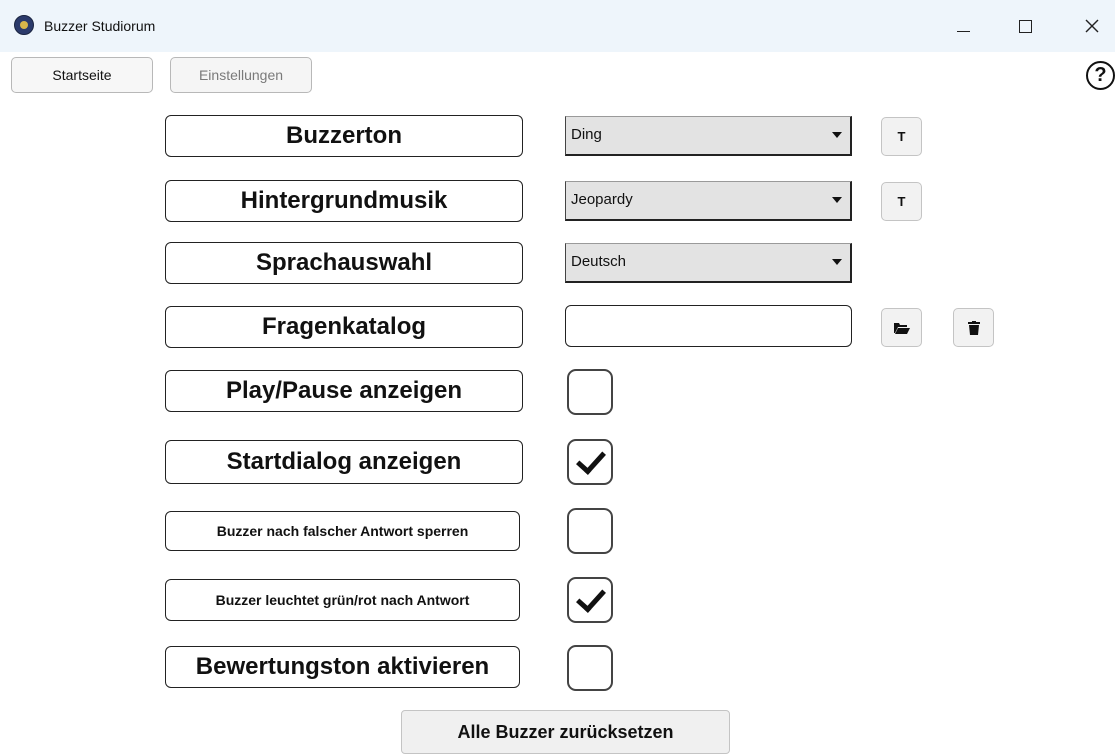 The width and height of the screenshot is (1115, 754). I want to click on fragenkatalog-open-button, so click(901, 327).